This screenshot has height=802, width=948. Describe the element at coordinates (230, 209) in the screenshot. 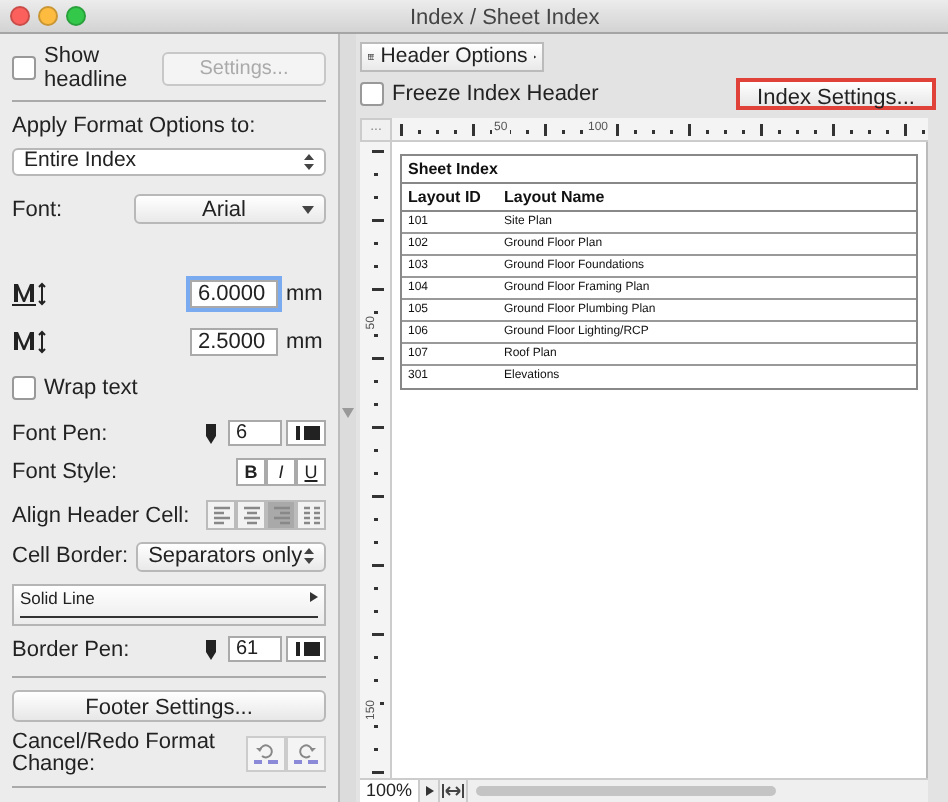

I see `font-dropdown: Arial` at that location.